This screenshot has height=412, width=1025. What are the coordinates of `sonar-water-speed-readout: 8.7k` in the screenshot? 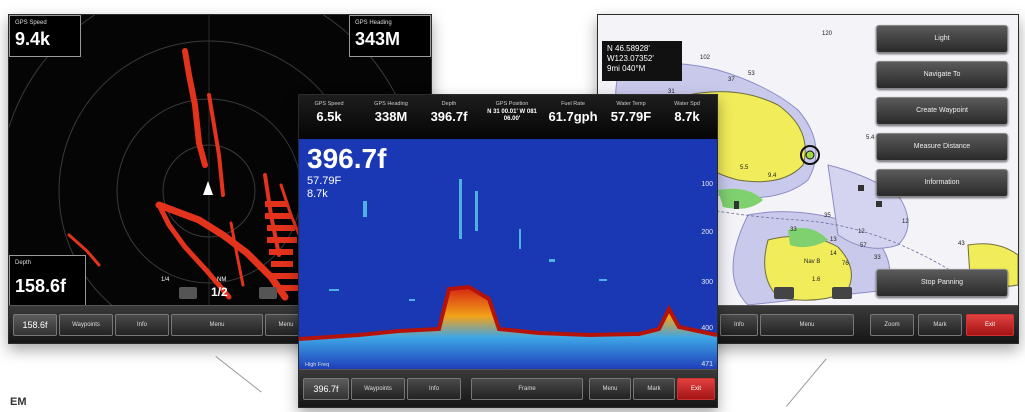 It's located at (317, 194).